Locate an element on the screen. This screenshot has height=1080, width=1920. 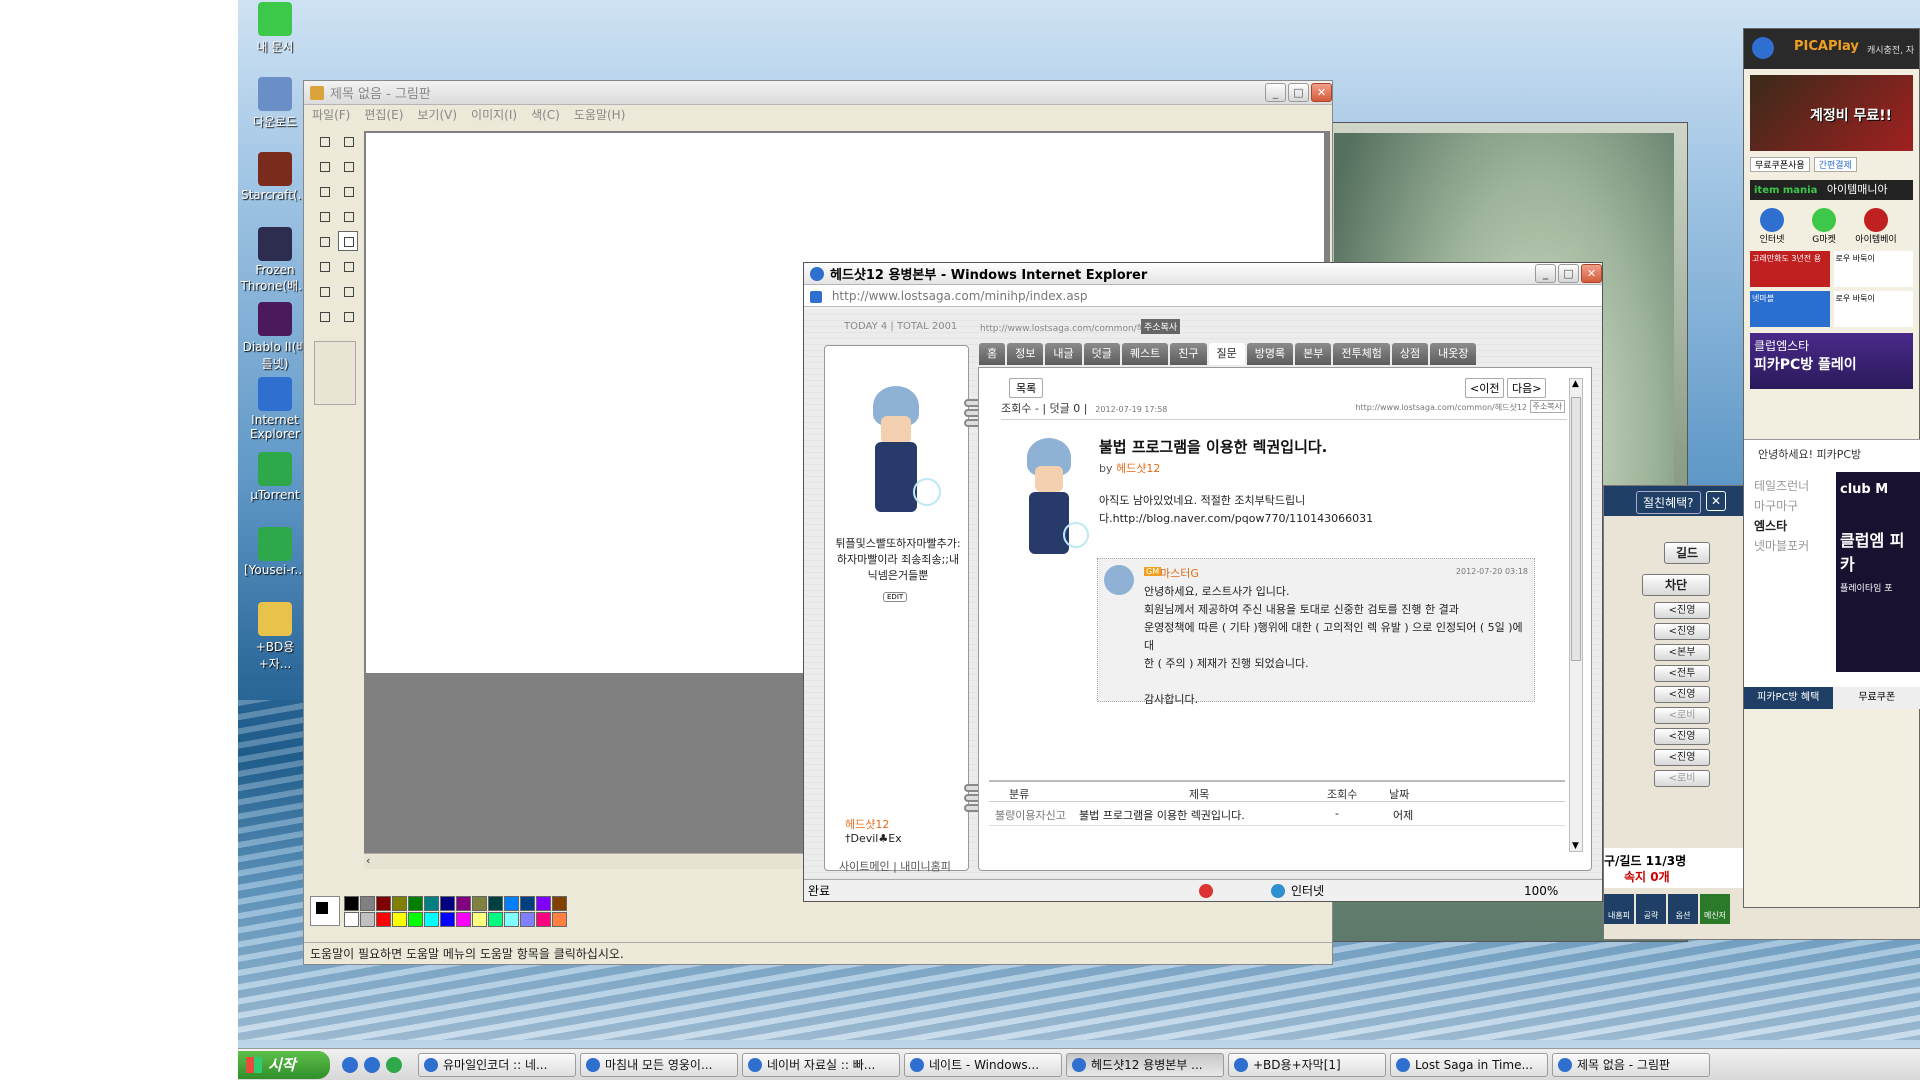
list-button: 목록 is located at coordinates (1026, 388).